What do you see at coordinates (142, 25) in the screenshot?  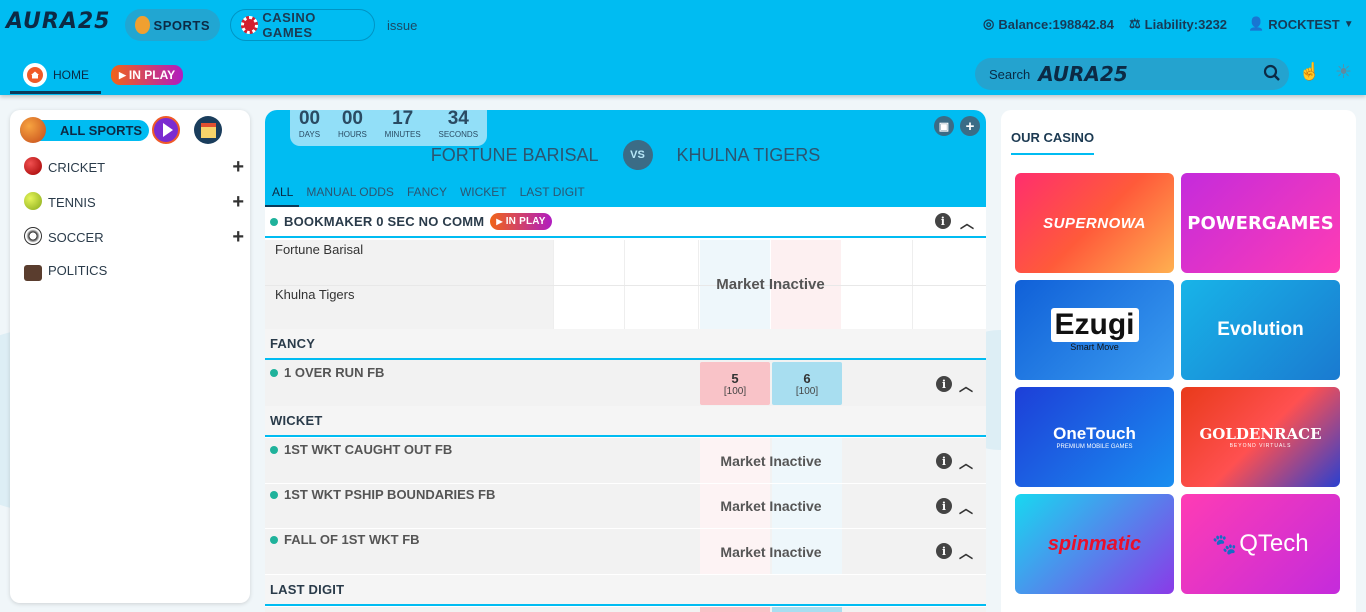 I see `sports-icon` at bounding box center [142, 25].